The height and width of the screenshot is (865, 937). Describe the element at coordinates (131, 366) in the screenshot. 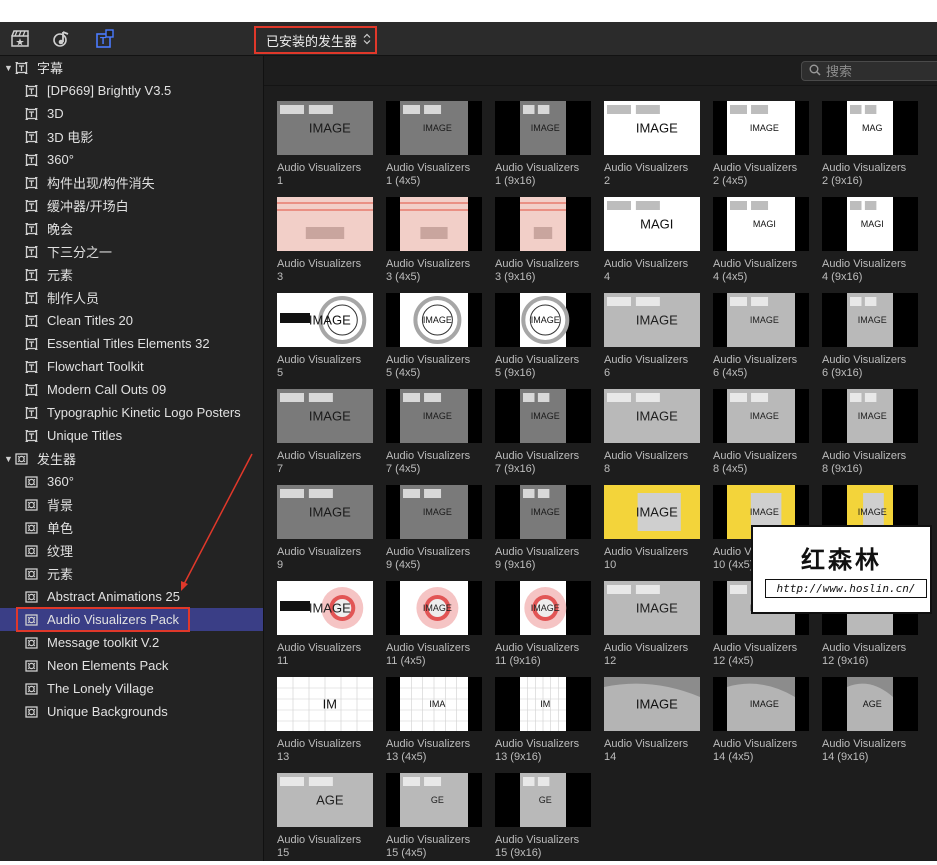

I see `sidebar-item: Flowchart Toolkit` at that location.